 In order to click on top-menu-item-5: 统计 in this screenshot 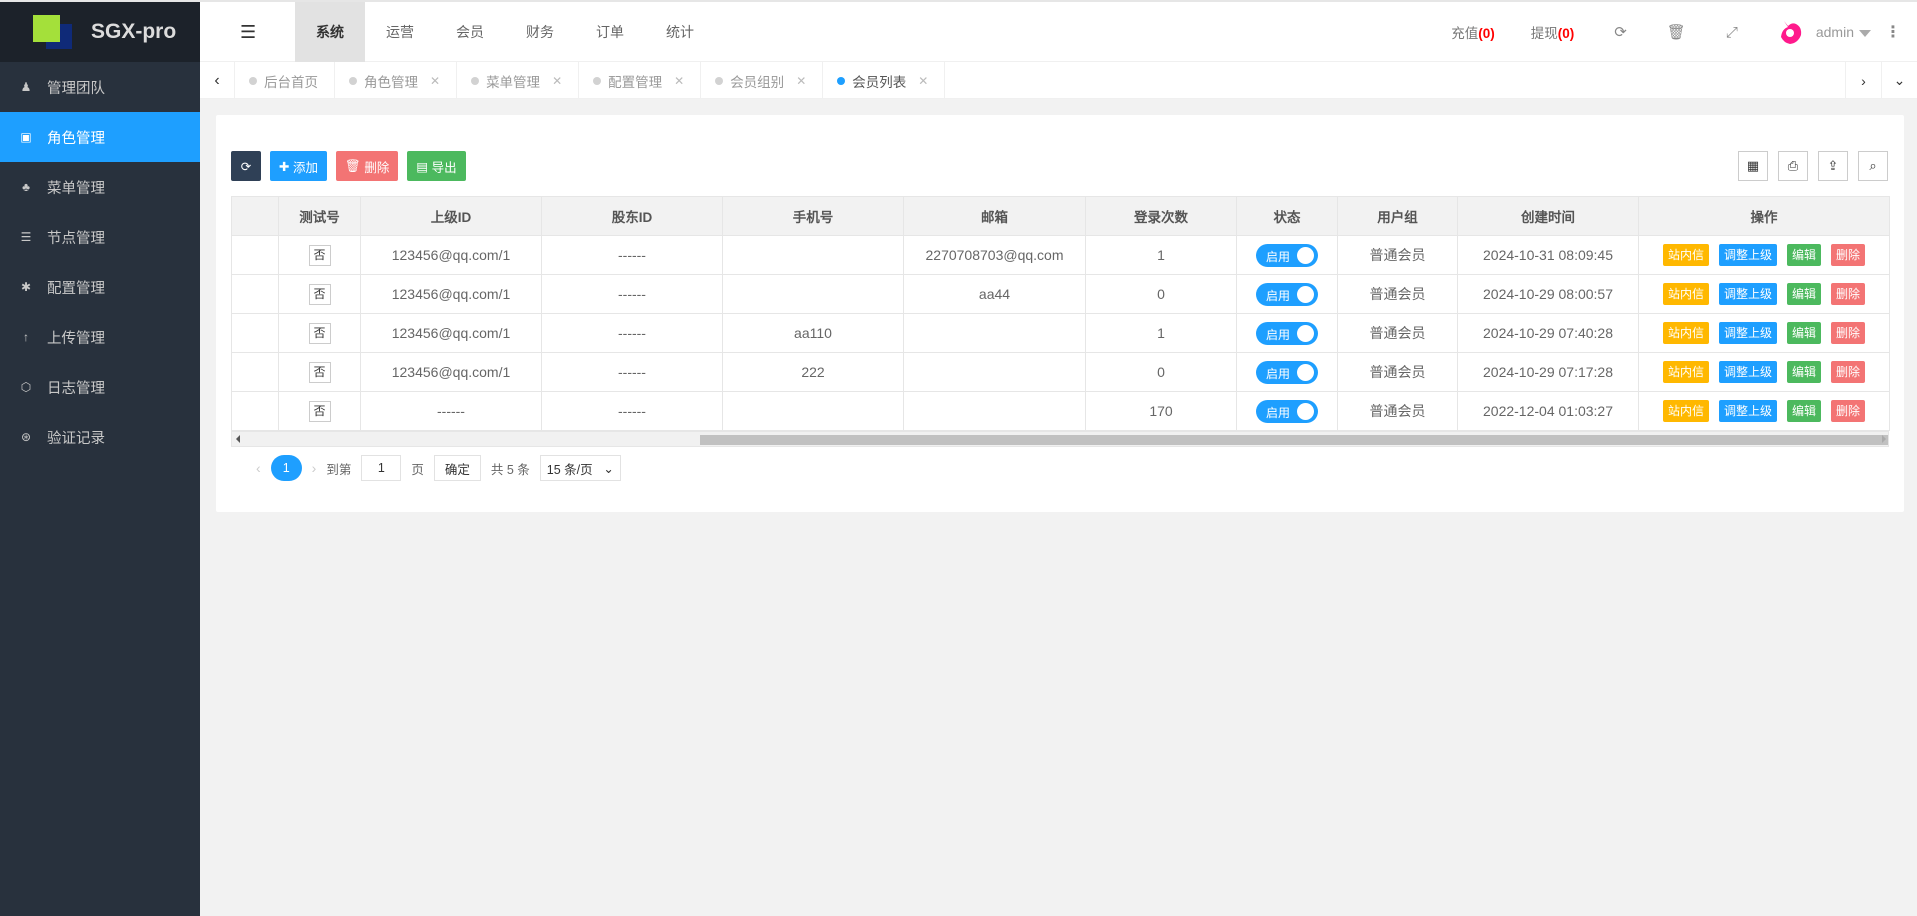, I will do `click(680, 32)`.